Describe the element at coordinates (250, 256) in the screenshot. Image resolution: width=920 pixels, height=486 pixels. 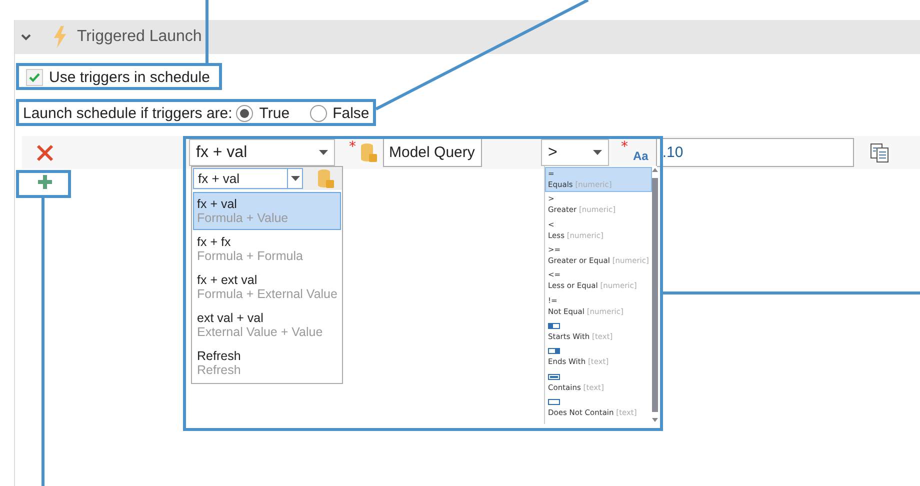
I see `option-description: Formula + Formula` at that location.